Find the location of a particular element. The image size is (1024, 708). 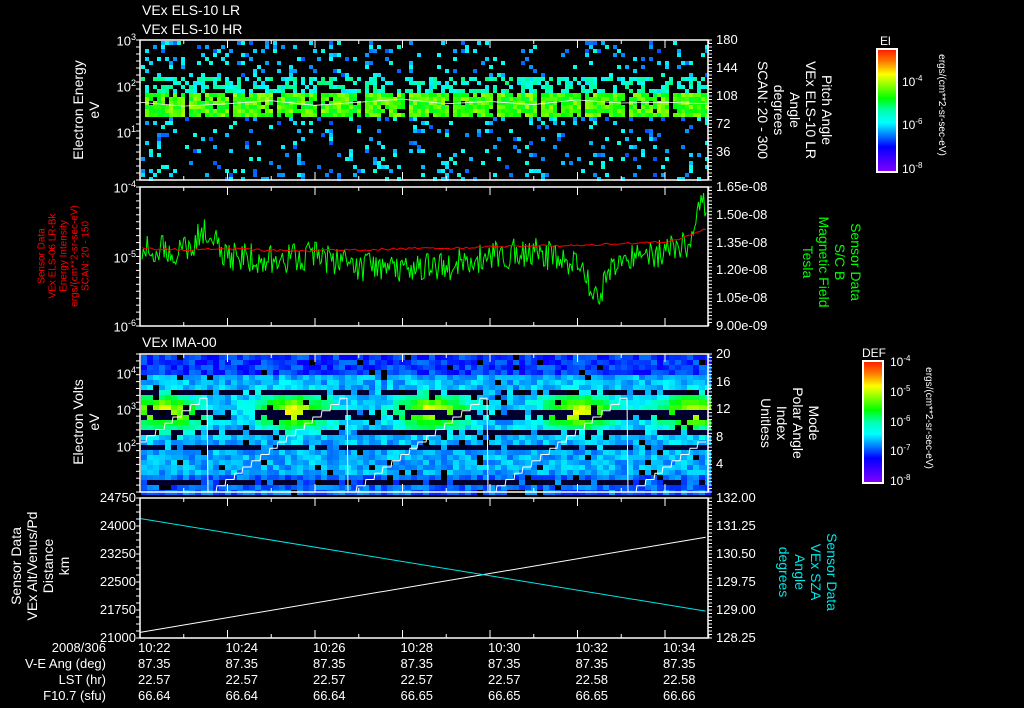

row-label-vea: V-E Ang (deg) is located at coordinates (65, 663).